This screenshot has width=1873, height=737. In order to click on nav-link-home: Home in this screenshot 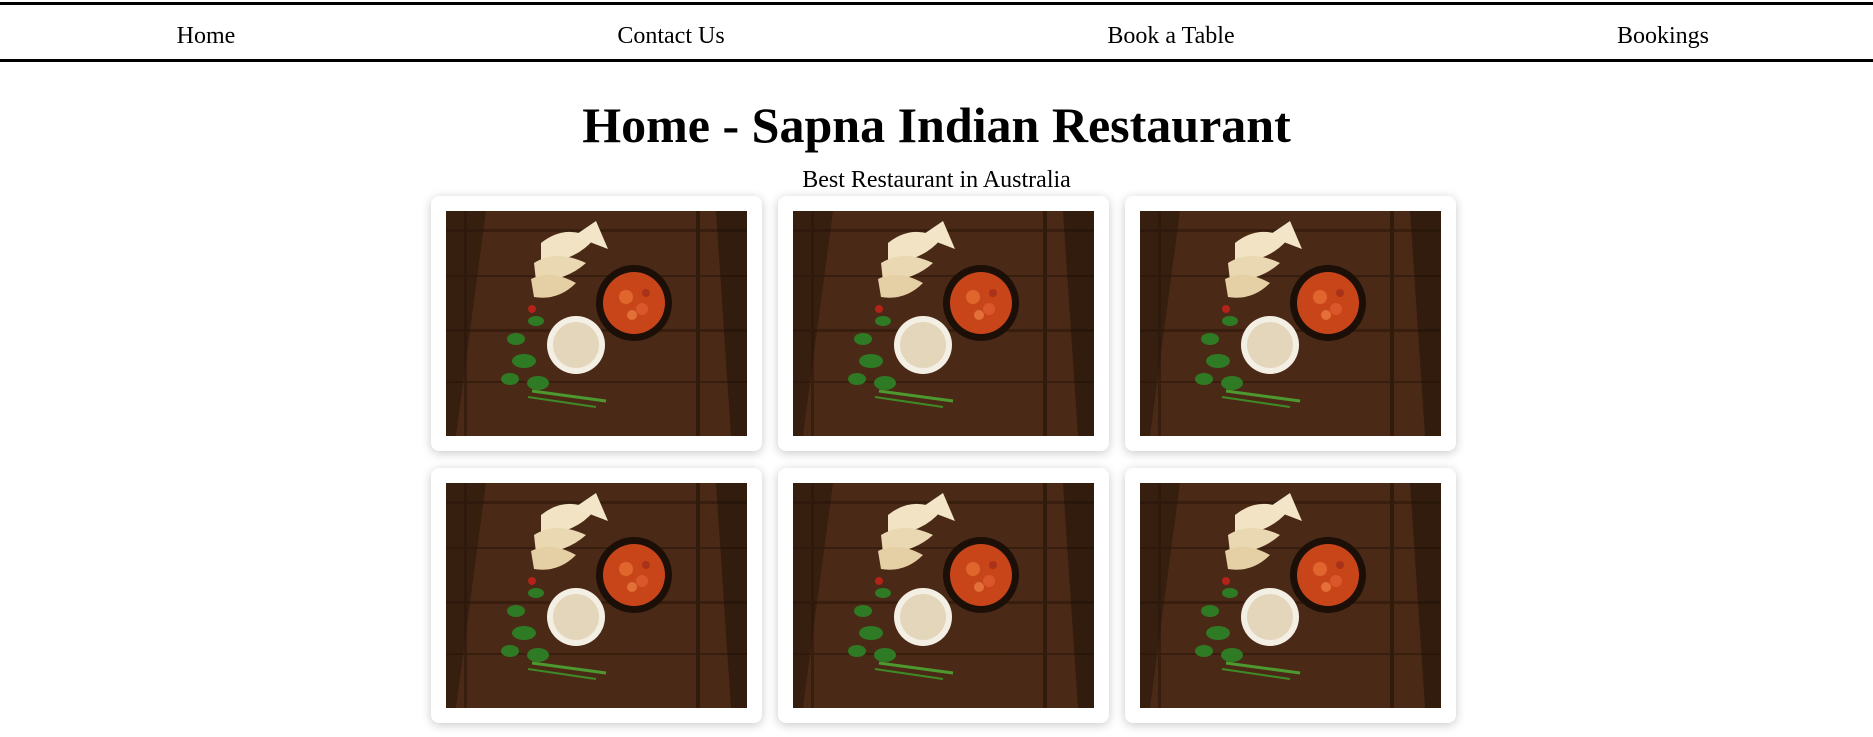, I will do `click(206, 32)`.